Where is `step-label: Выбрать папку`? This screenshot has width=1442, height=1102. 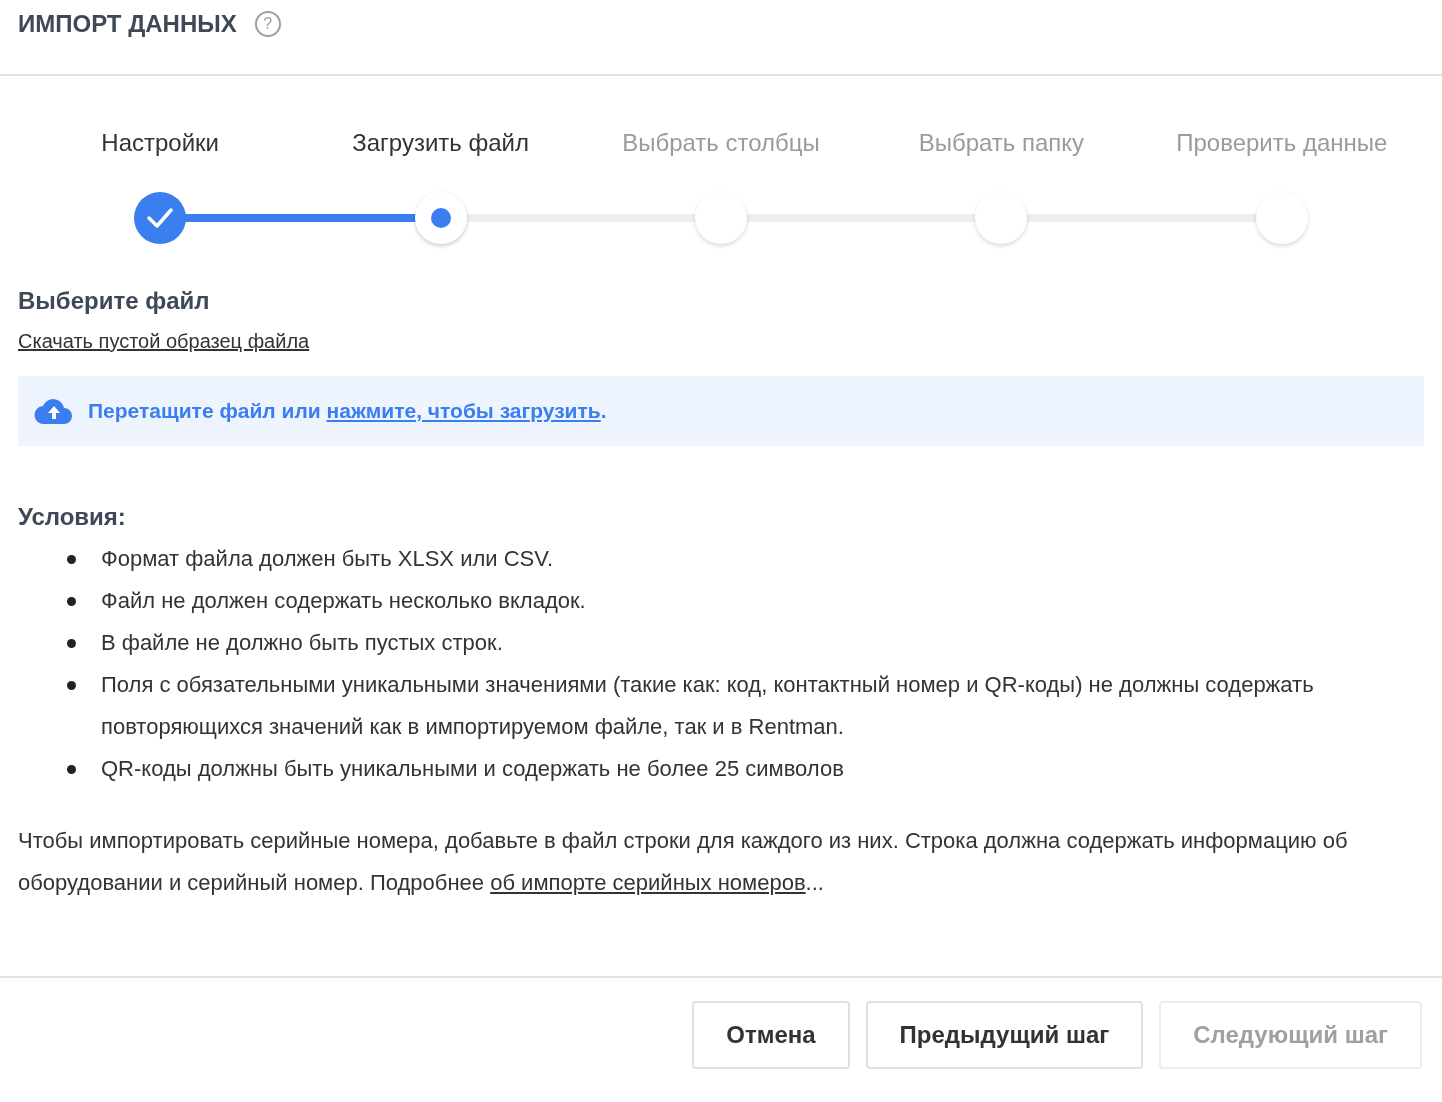 step-label: Выбрать папку is located at coordinates (1001, 143).